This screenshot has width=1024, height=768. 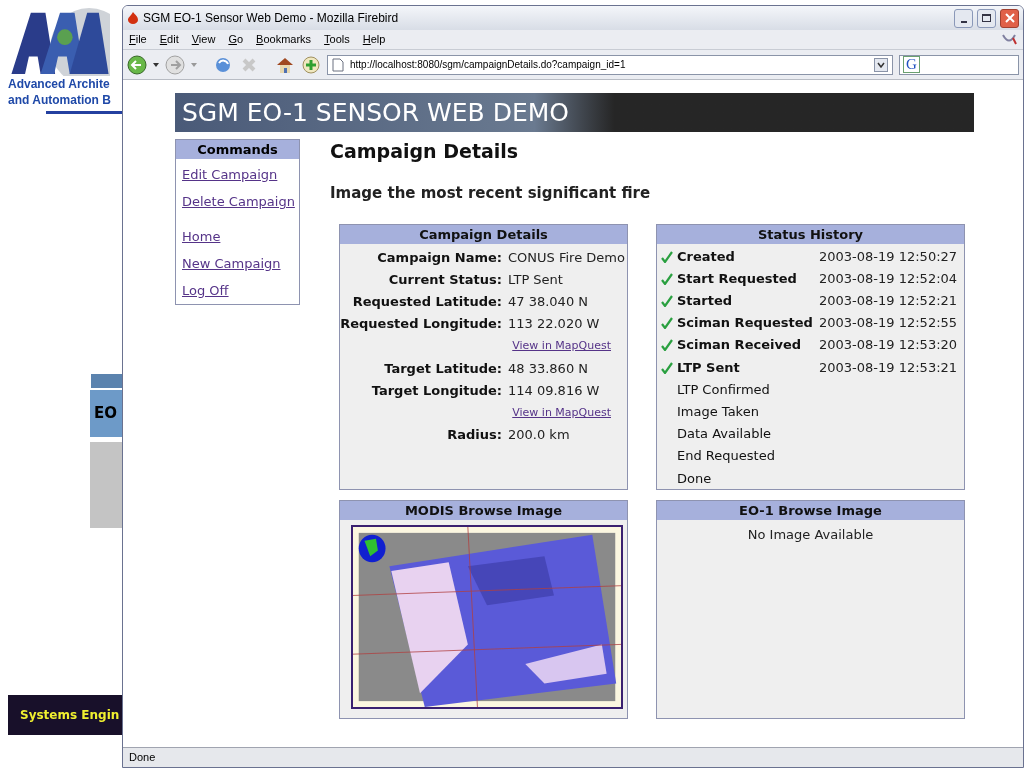 I want to click on menu-item: File, so click(x=138, y=39).